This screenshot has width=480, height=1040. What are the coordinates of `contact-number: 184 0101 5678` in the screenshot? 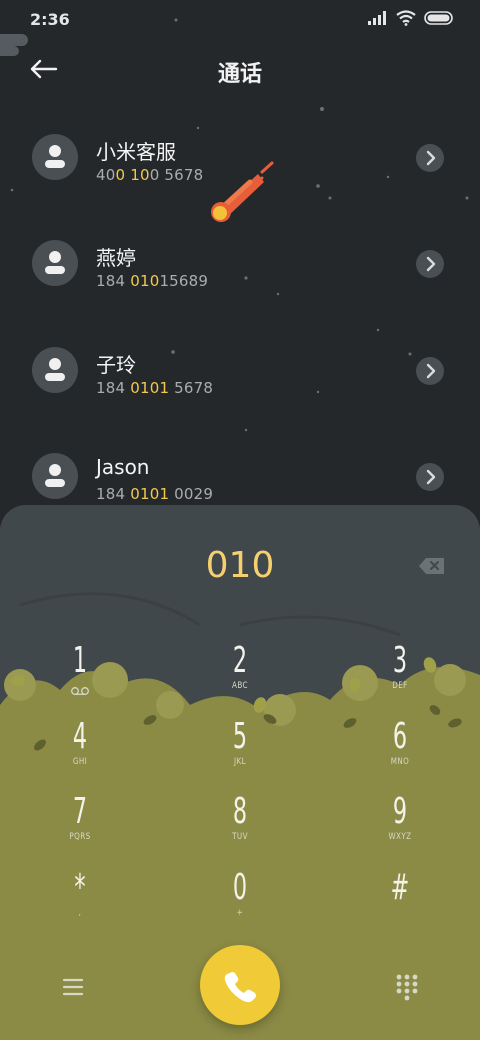 It's located at (155, 388).